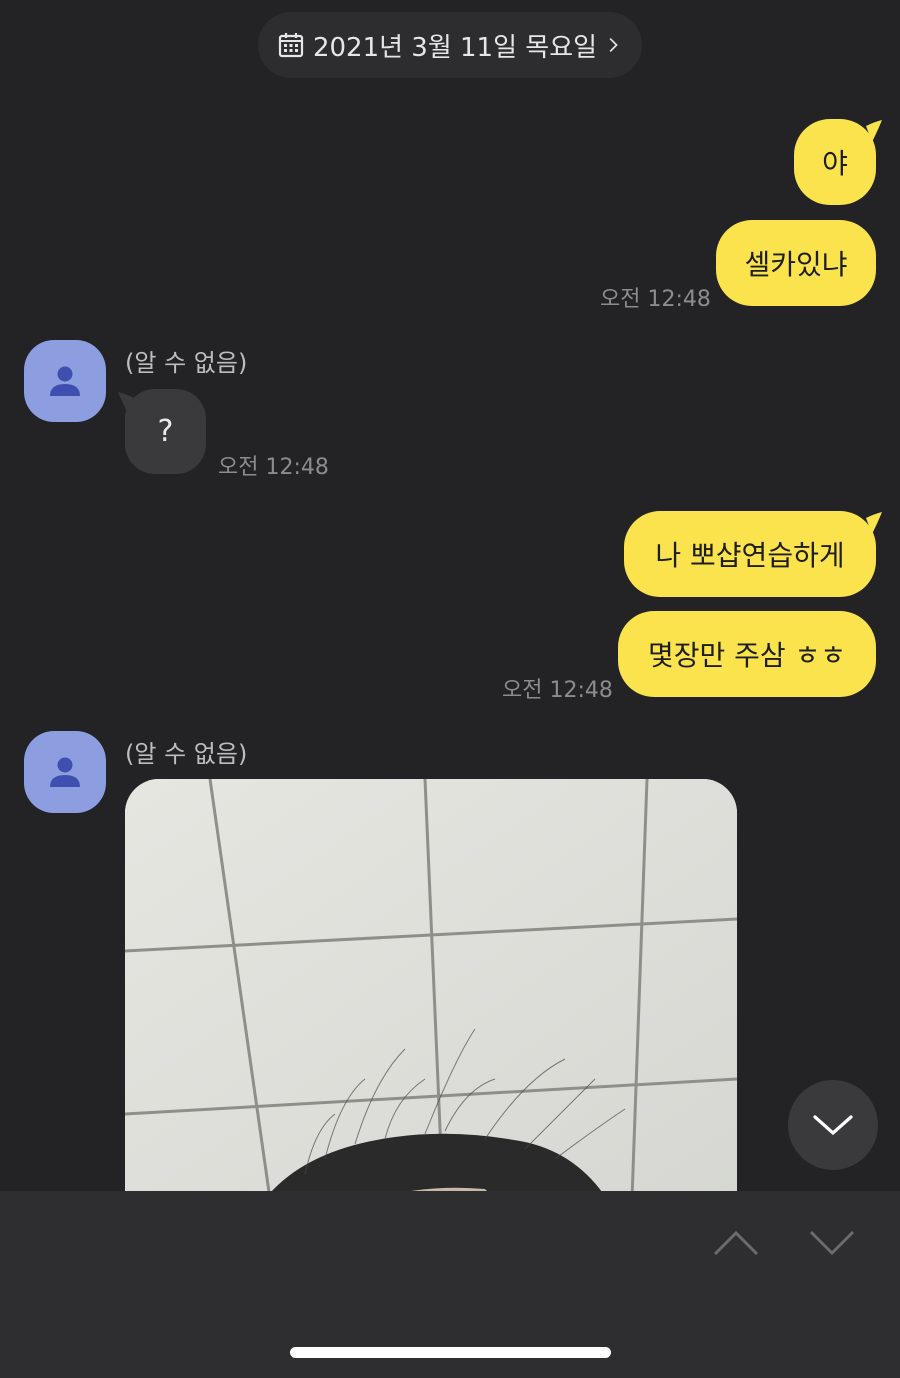  I want to click on my-message-bubble: 나 뽀샵연습하게, so click(750, 554).